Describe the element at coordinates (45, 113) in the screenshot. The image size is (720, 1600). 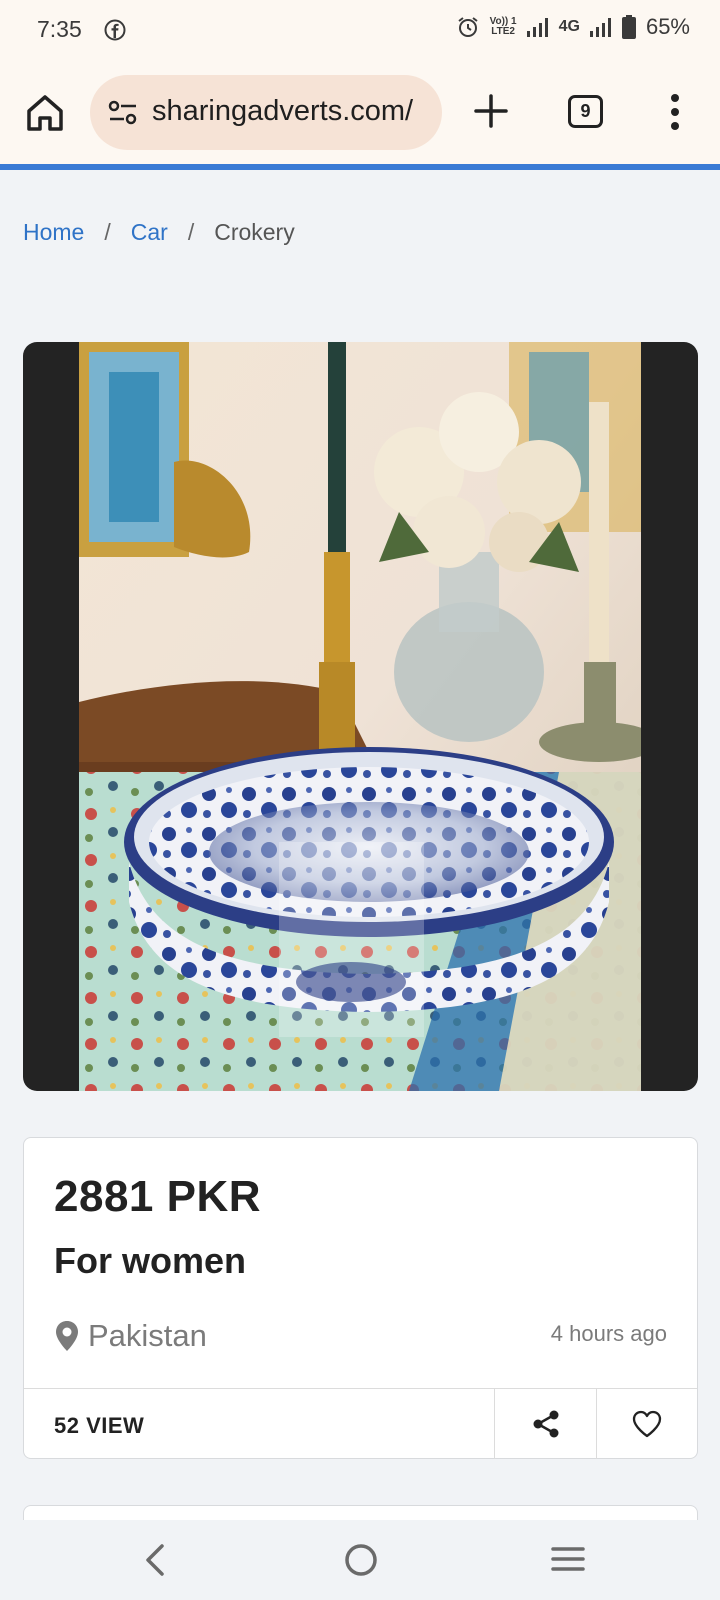
I see `home-icon` at that location.